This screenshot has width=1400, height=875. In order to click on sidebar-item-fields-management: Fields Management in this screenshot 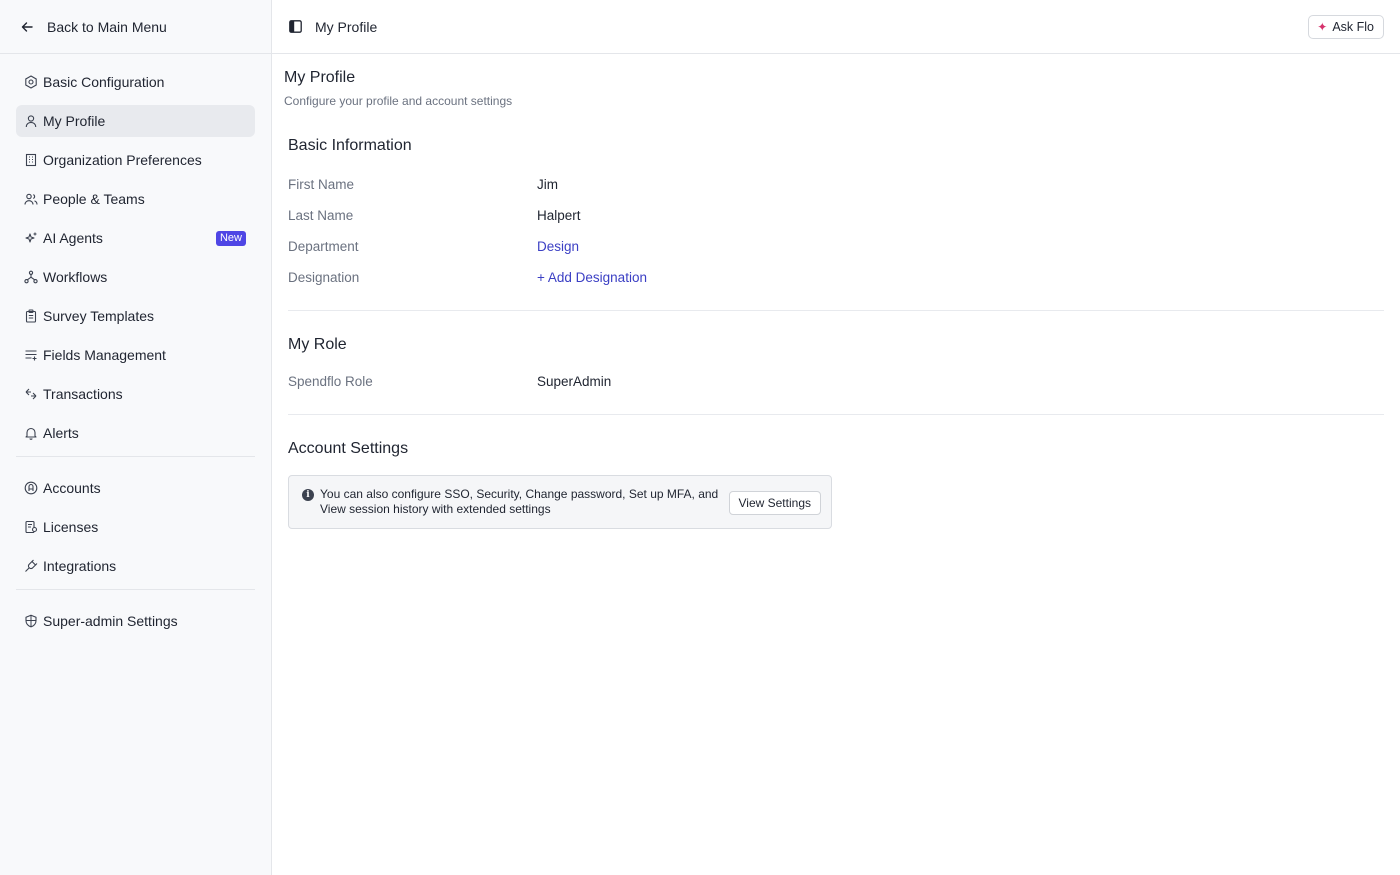, I will do `click(135, 355)`.